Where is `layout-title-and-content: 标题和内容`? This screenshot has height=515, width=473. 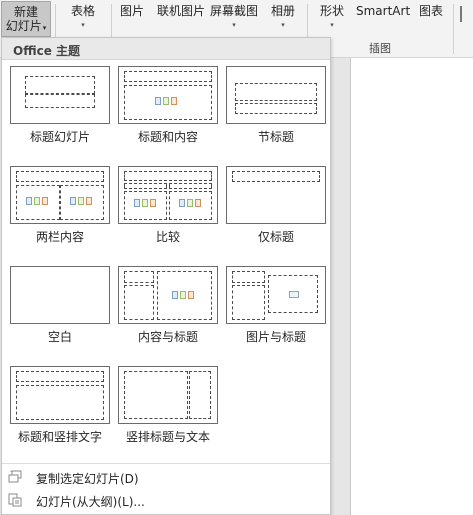
layout-title-and-content: 标题和内容 is located at coordinates (168, 105).